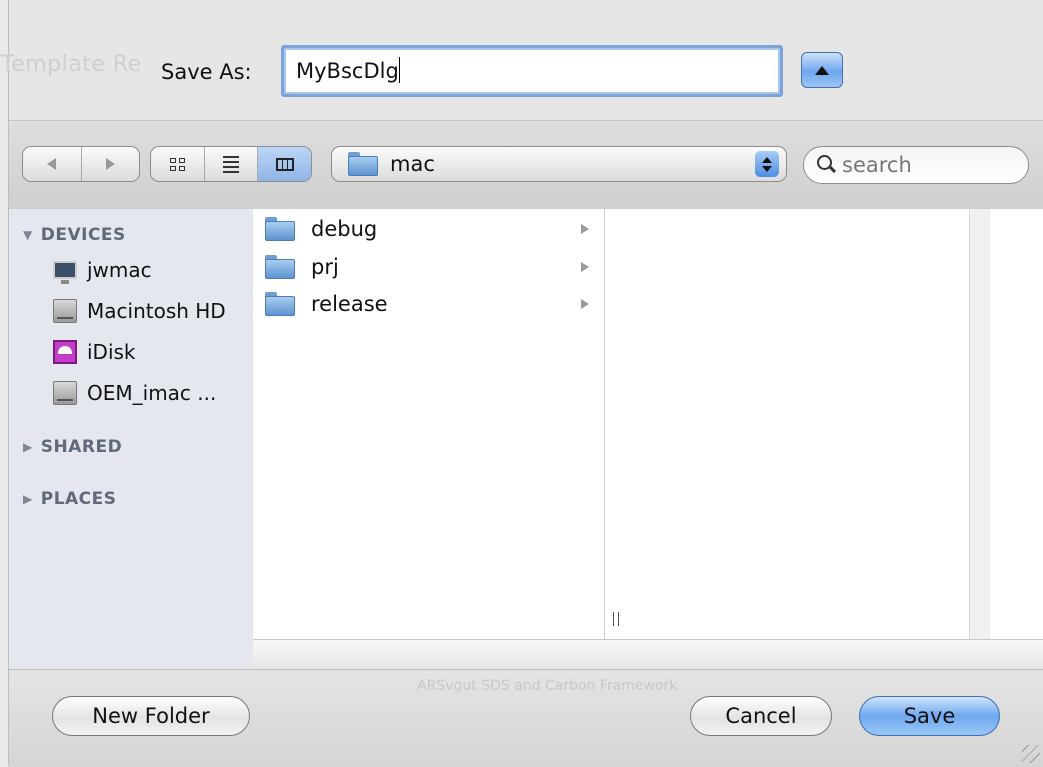  Describe the element at coordinates (111, 352) in the screenshot. I see `sidebar-item-label: iDisk` at that location.